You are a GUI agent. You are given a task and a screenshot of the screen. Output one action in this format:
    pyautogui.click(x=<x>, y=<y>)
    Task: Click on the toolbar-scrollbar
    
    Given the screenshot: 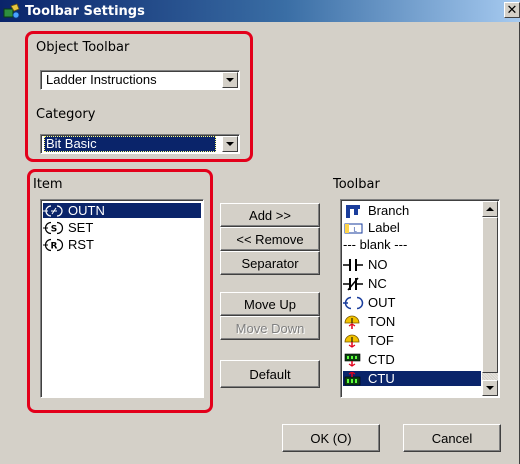 What is the action you would take?
    pyautogui.click(x=490, y=298)
    